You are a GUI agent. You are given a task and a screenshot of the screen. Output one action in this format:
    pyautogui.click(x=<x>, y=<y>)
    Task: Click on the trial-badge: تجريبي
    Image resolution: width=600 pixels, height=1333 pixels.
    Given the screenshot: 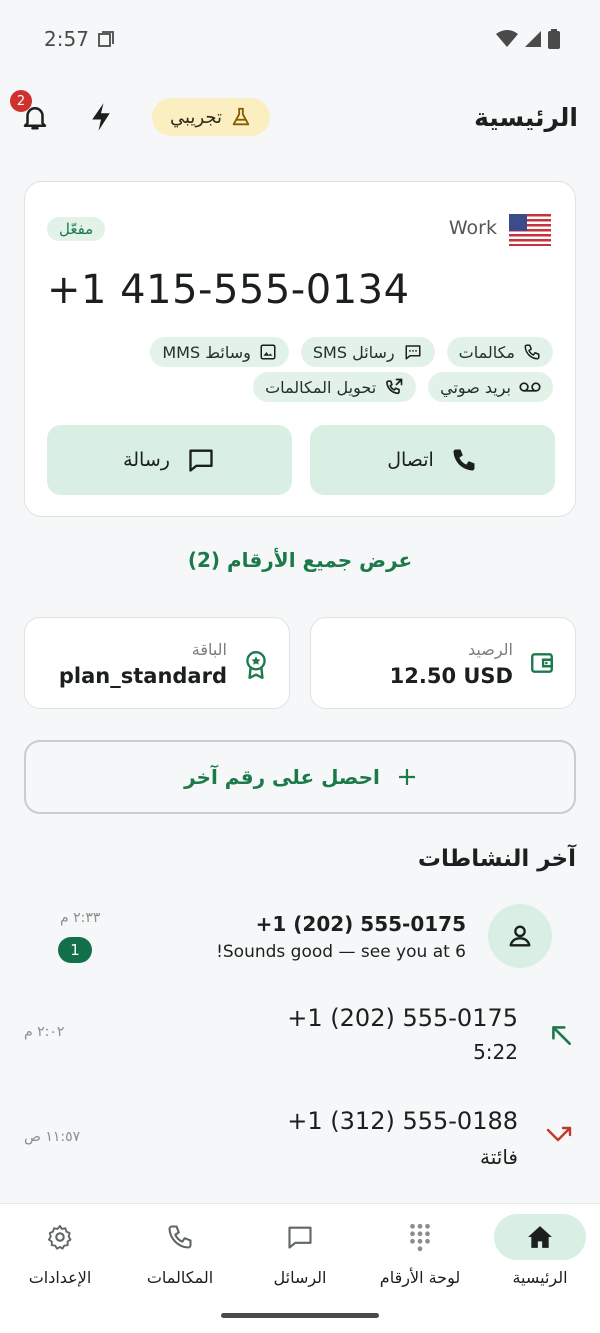 What is the action you would take?
    pyautogui.click(x=211, y=117)
    